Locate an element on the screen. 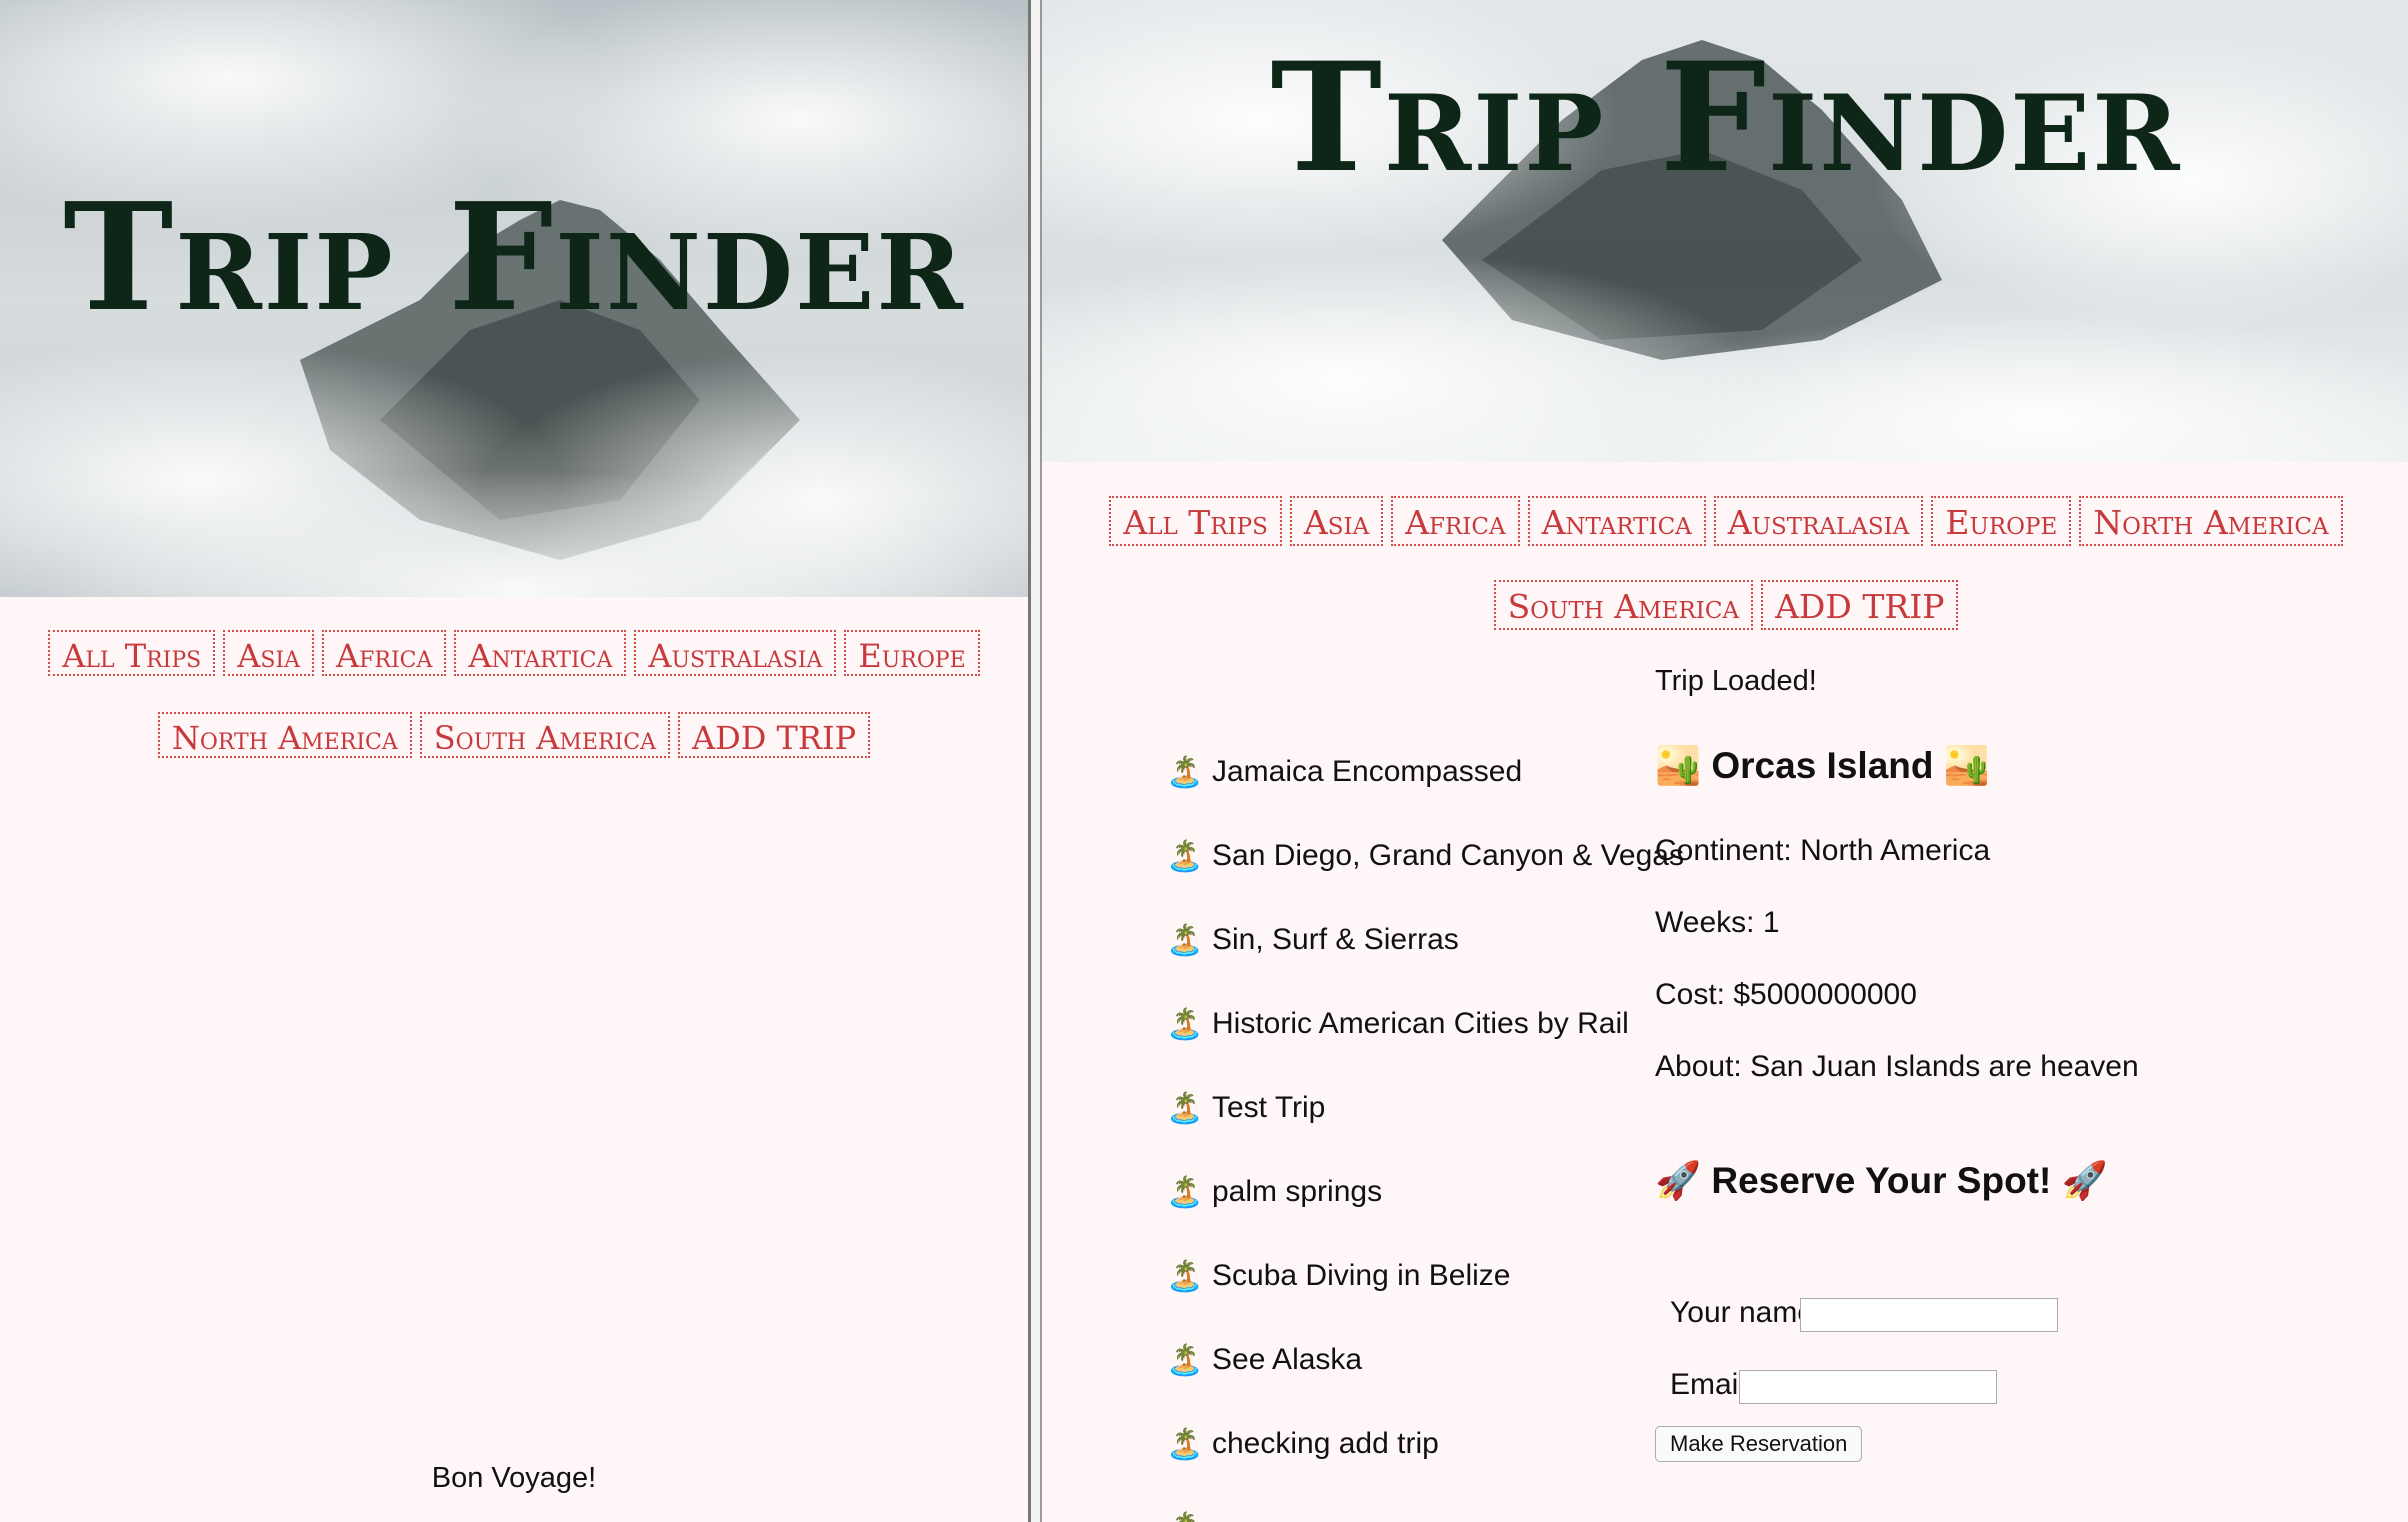 Image resolution: width=2408 pixels, height=1522 pixels. trip-name: Sin, Surf & Sierras is located at coordinates (1335, 939).